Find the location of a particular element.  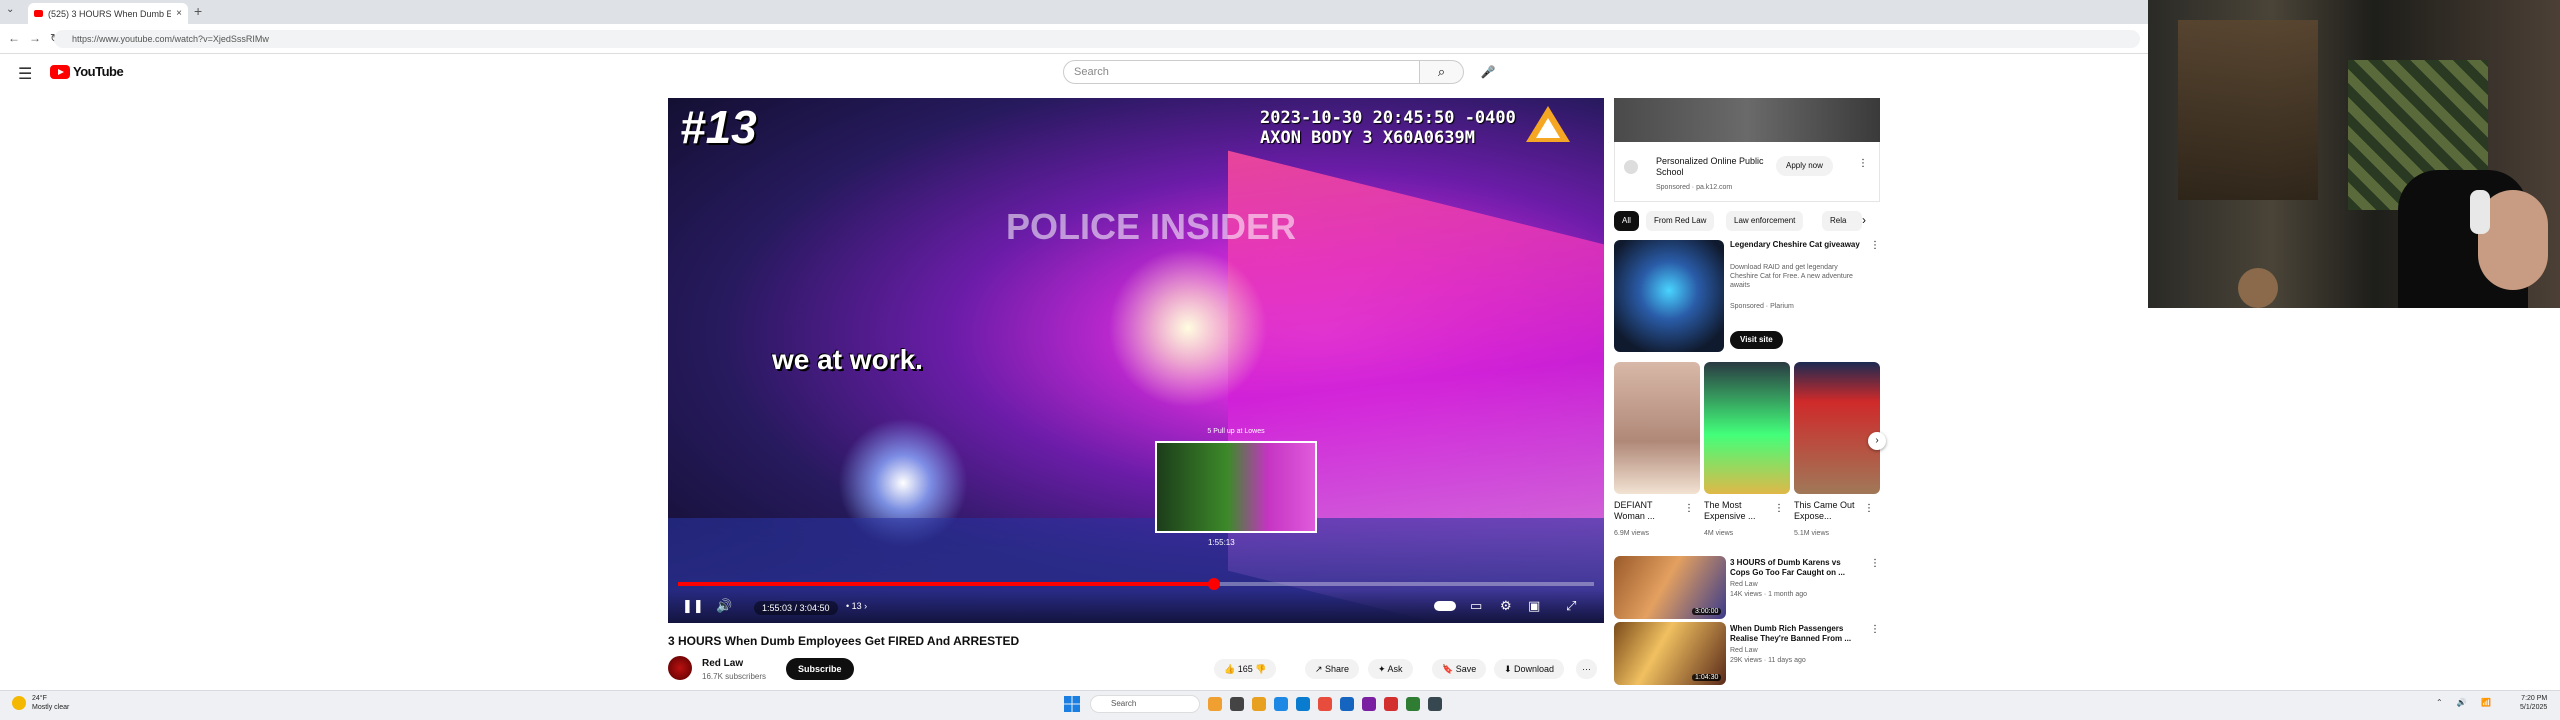

search-input: Search is located at coordinates (1241, 72).